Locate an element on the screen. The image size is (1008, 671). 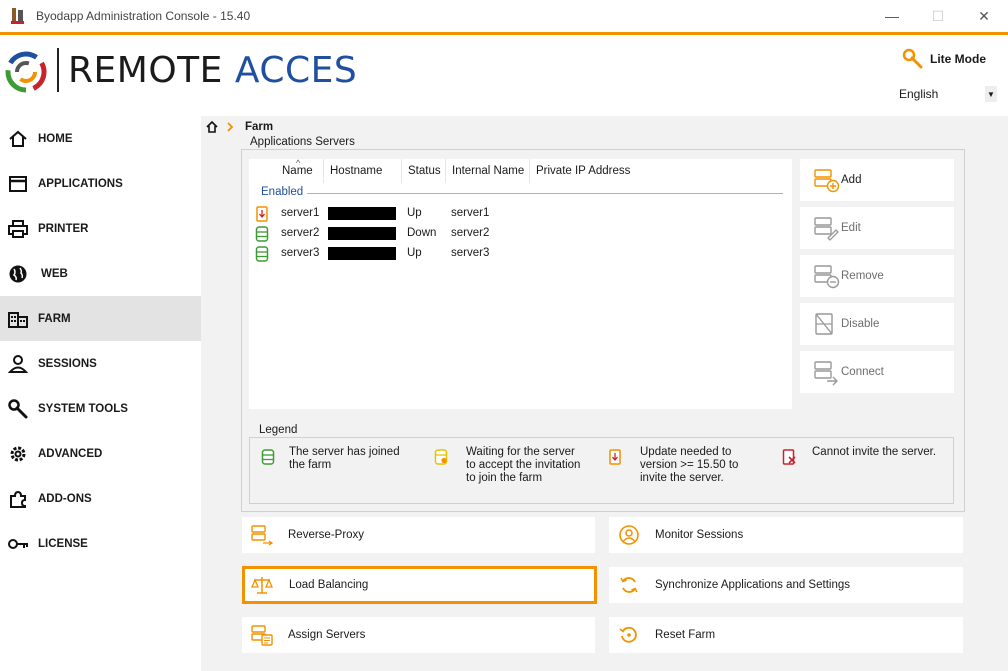
close-button: ✕ is located at coordinates (984, 16).